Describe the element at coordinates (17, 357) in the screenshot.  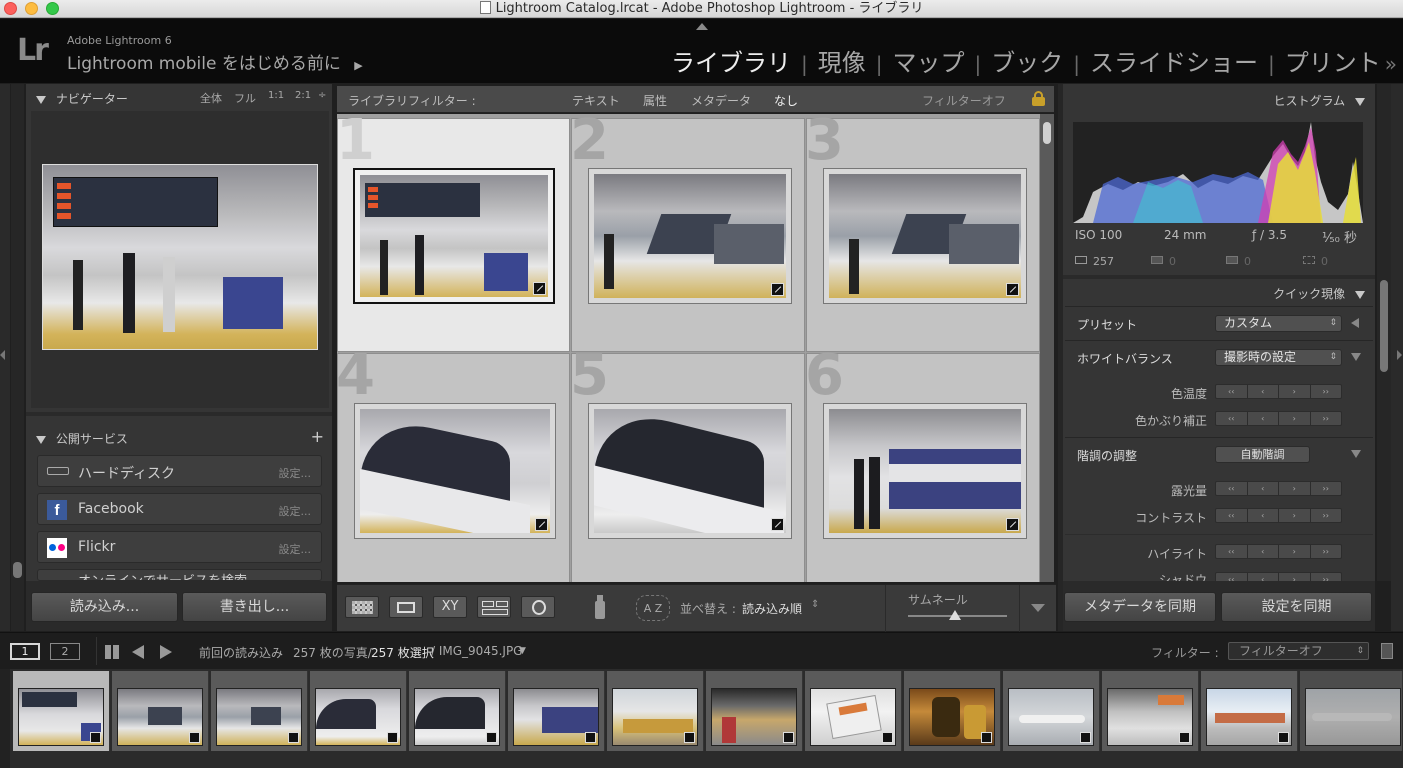
I see `left-panel-scrollbar` at that location.